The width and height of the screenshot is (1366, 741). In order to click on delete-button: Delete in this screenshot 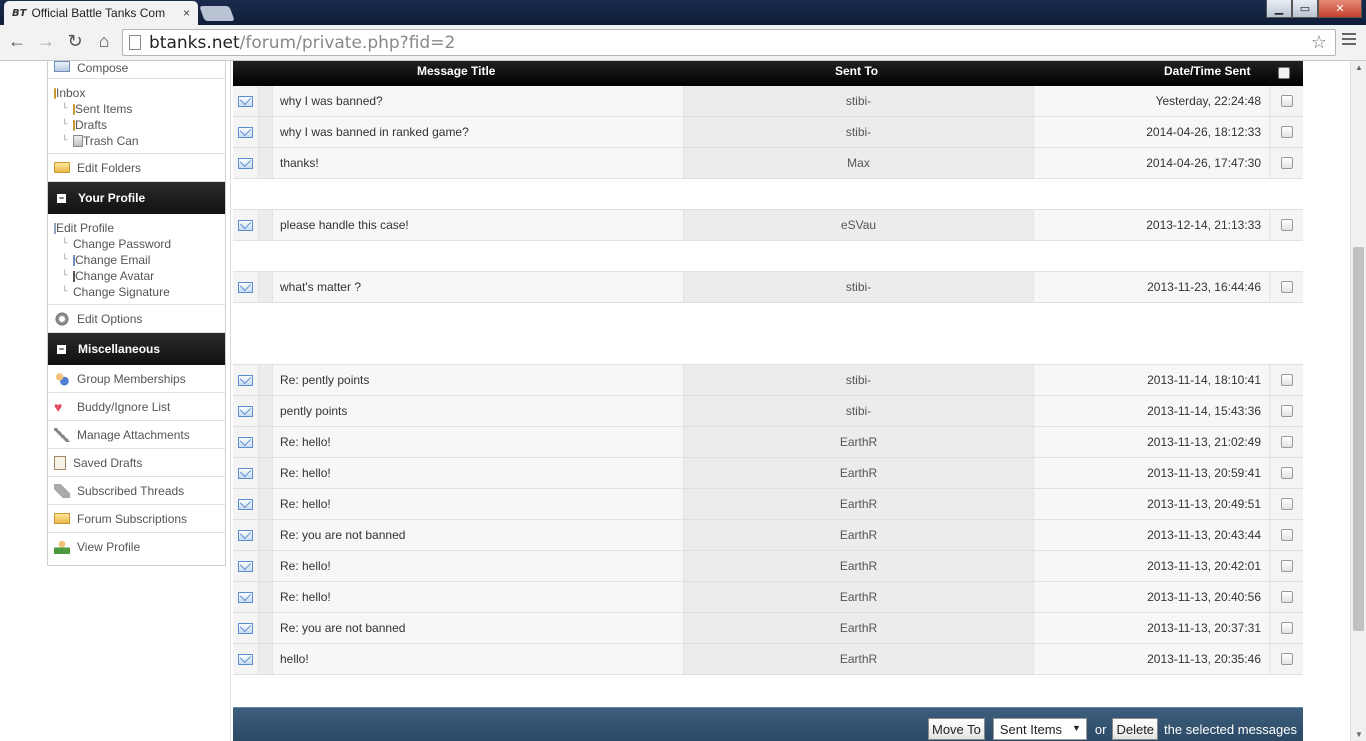, I will do `click(1135, 729)`.